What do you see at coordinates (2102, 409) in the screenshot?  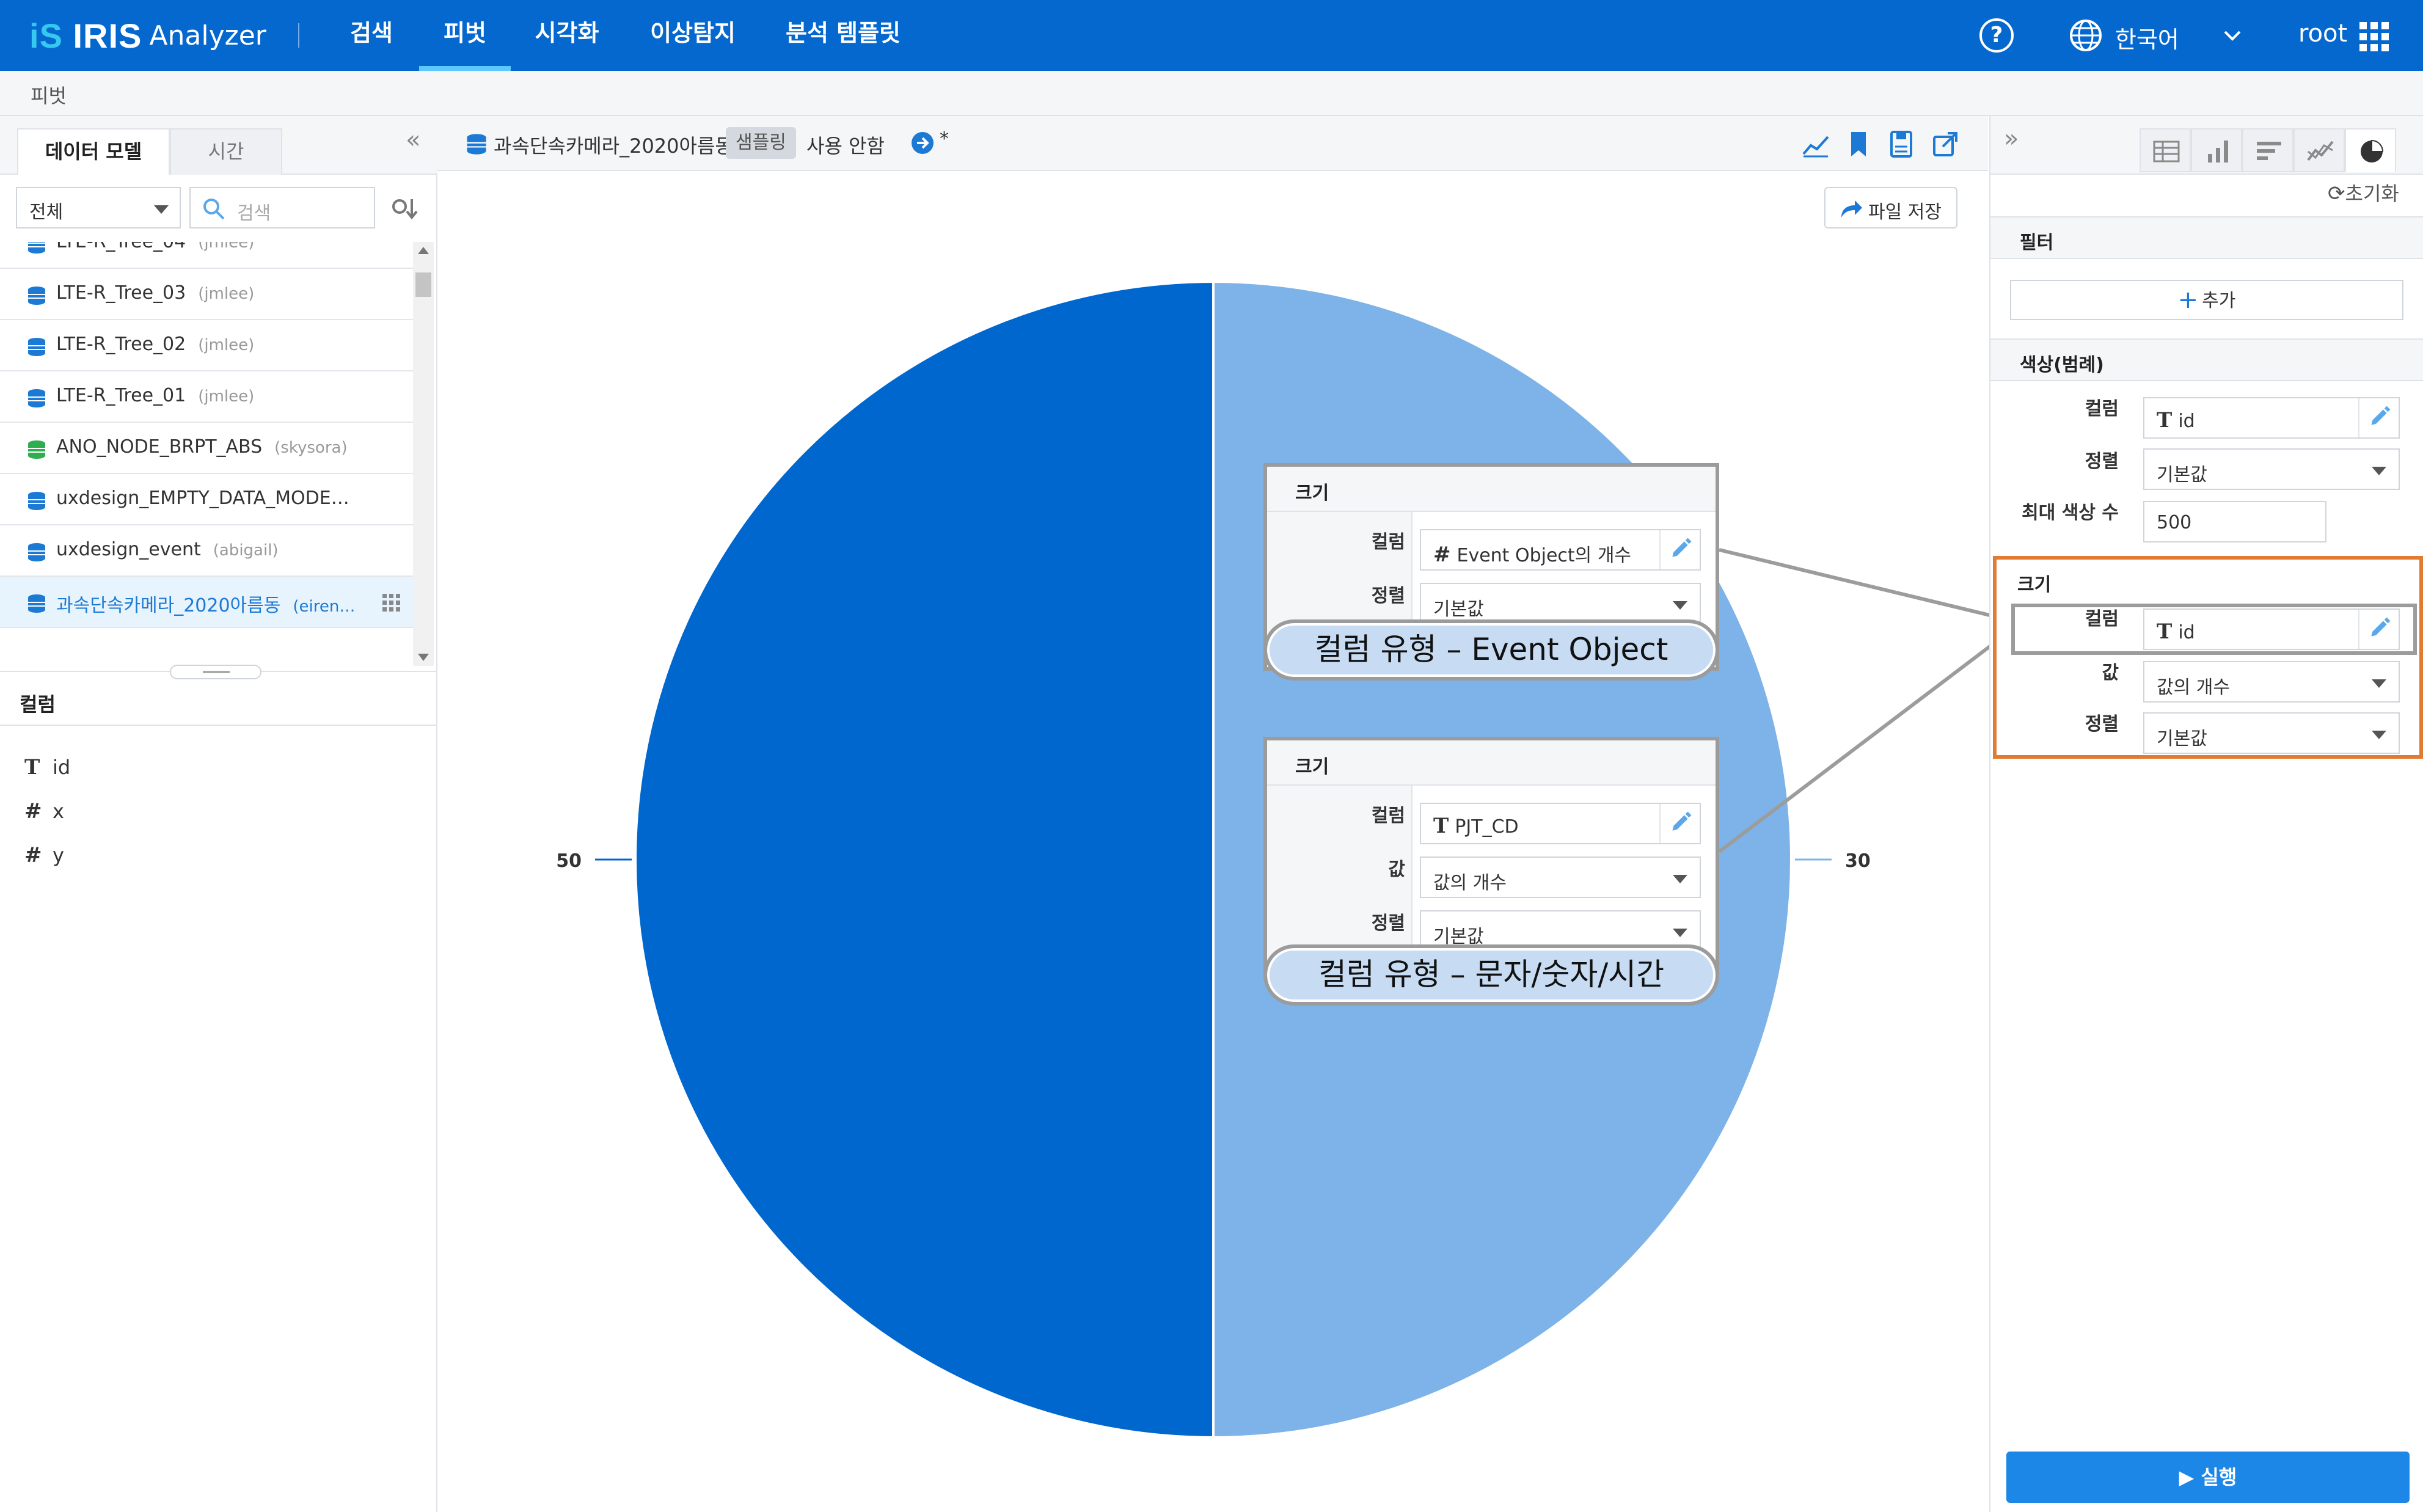 I see `field-label: 컬럼` at bounding box center [2102, 409].